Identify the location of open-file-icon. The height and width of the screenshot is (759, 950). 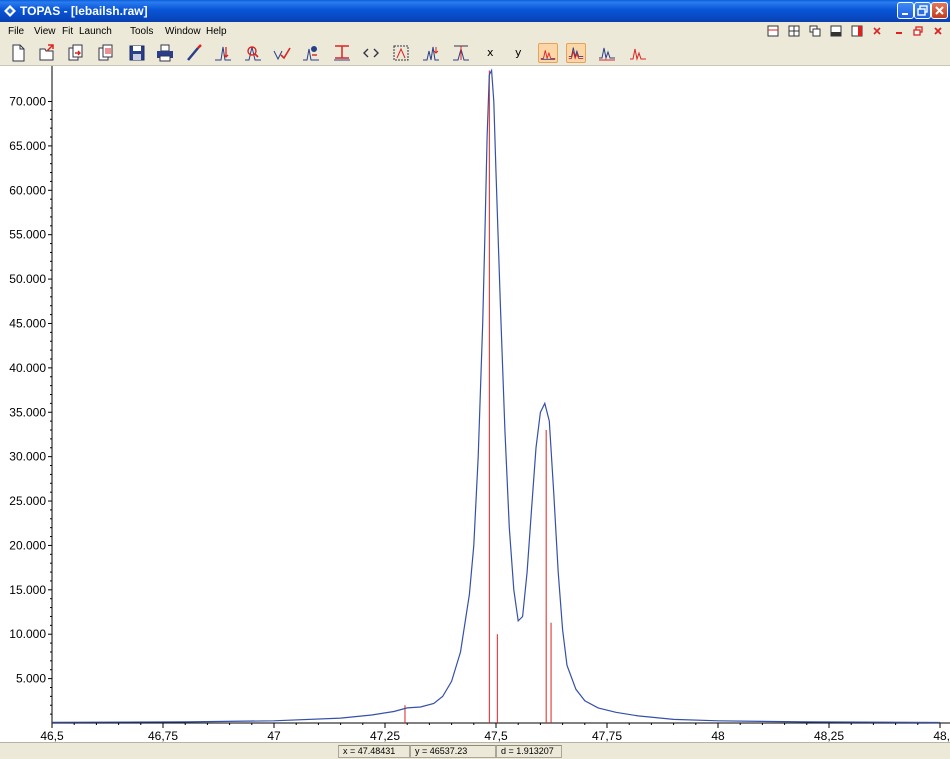
(47, 53).